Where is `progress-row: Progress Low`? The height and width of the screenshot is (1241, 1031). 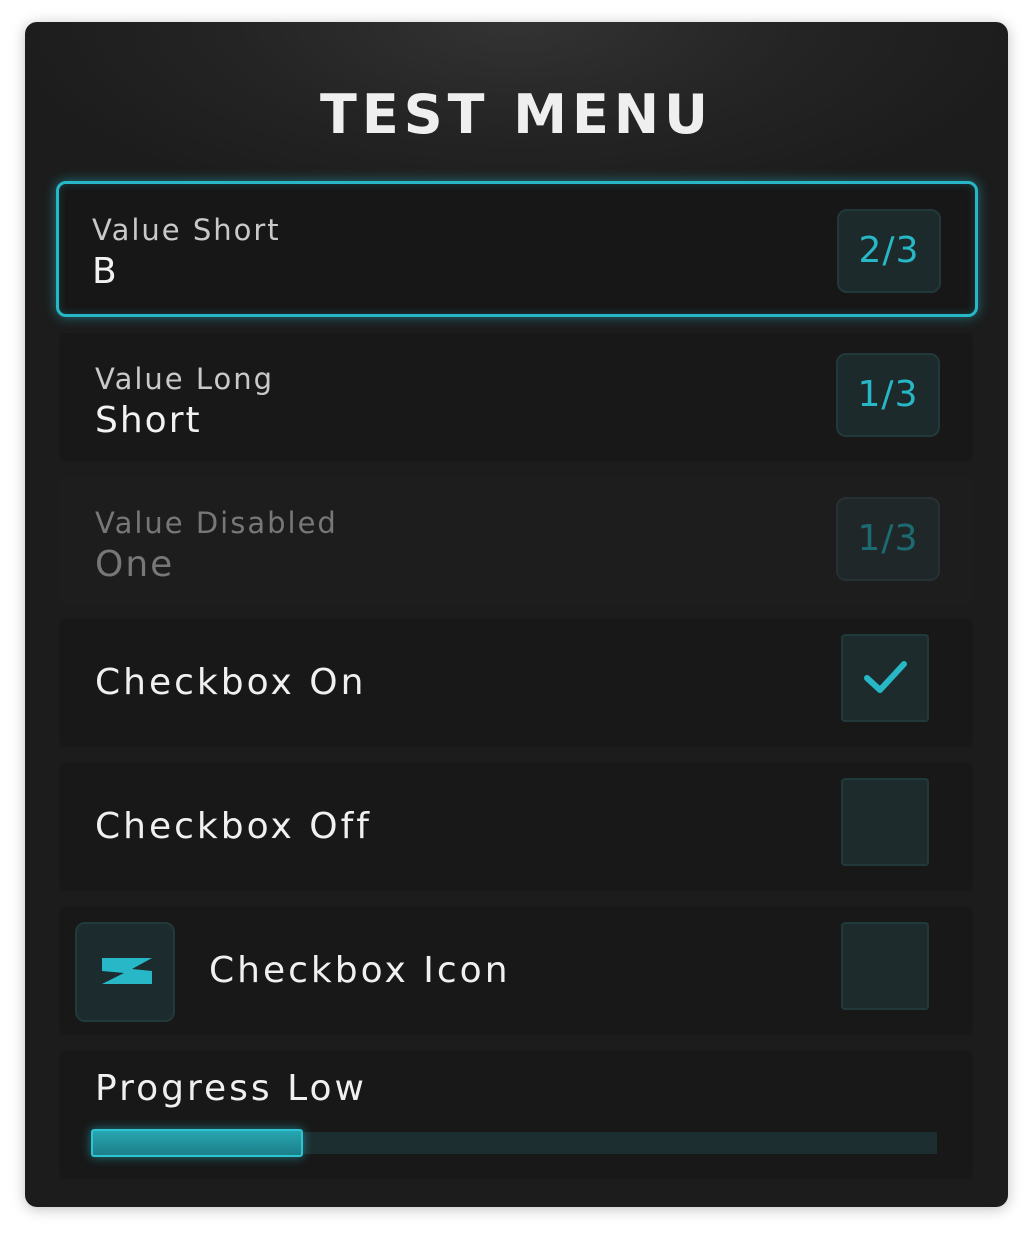 progress-row: Progress Low is located at coordinates (516, 1115).